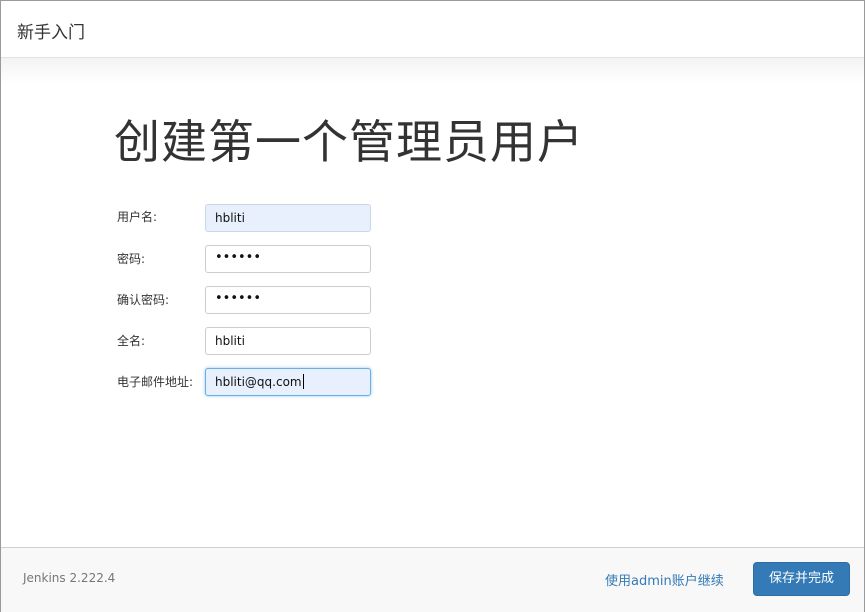 The width and height of the screenshot is (865, 612). Describe the element at coordinates (288, 341) in the screenshot. I see `fullname-input: hbliti` at that location.